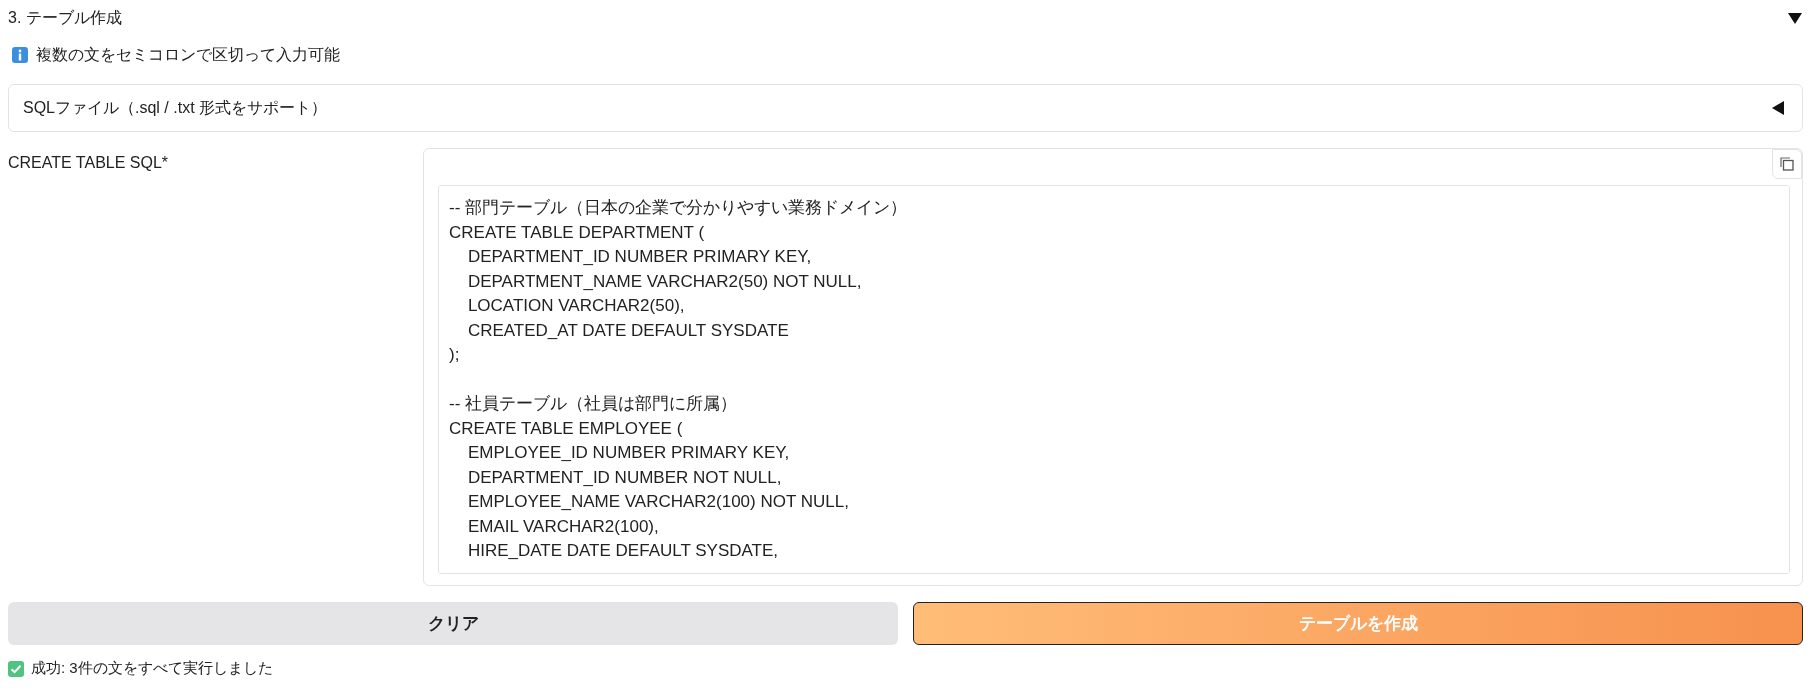 This screenshot has width=1814, height=696. What do you see at coordinates (188, 54) in the screenshot?
I see `info-text: 複数の文をセミコロンで区切って入力可能` at bounding box center [188, 54].